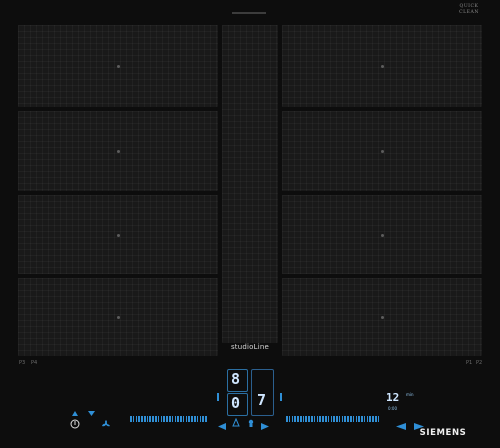 The width and height of the screenshot is (500, 448). Describe the element at coordinates (236, 403) in the screenshot. I see `secondary-display: 0` at that location.